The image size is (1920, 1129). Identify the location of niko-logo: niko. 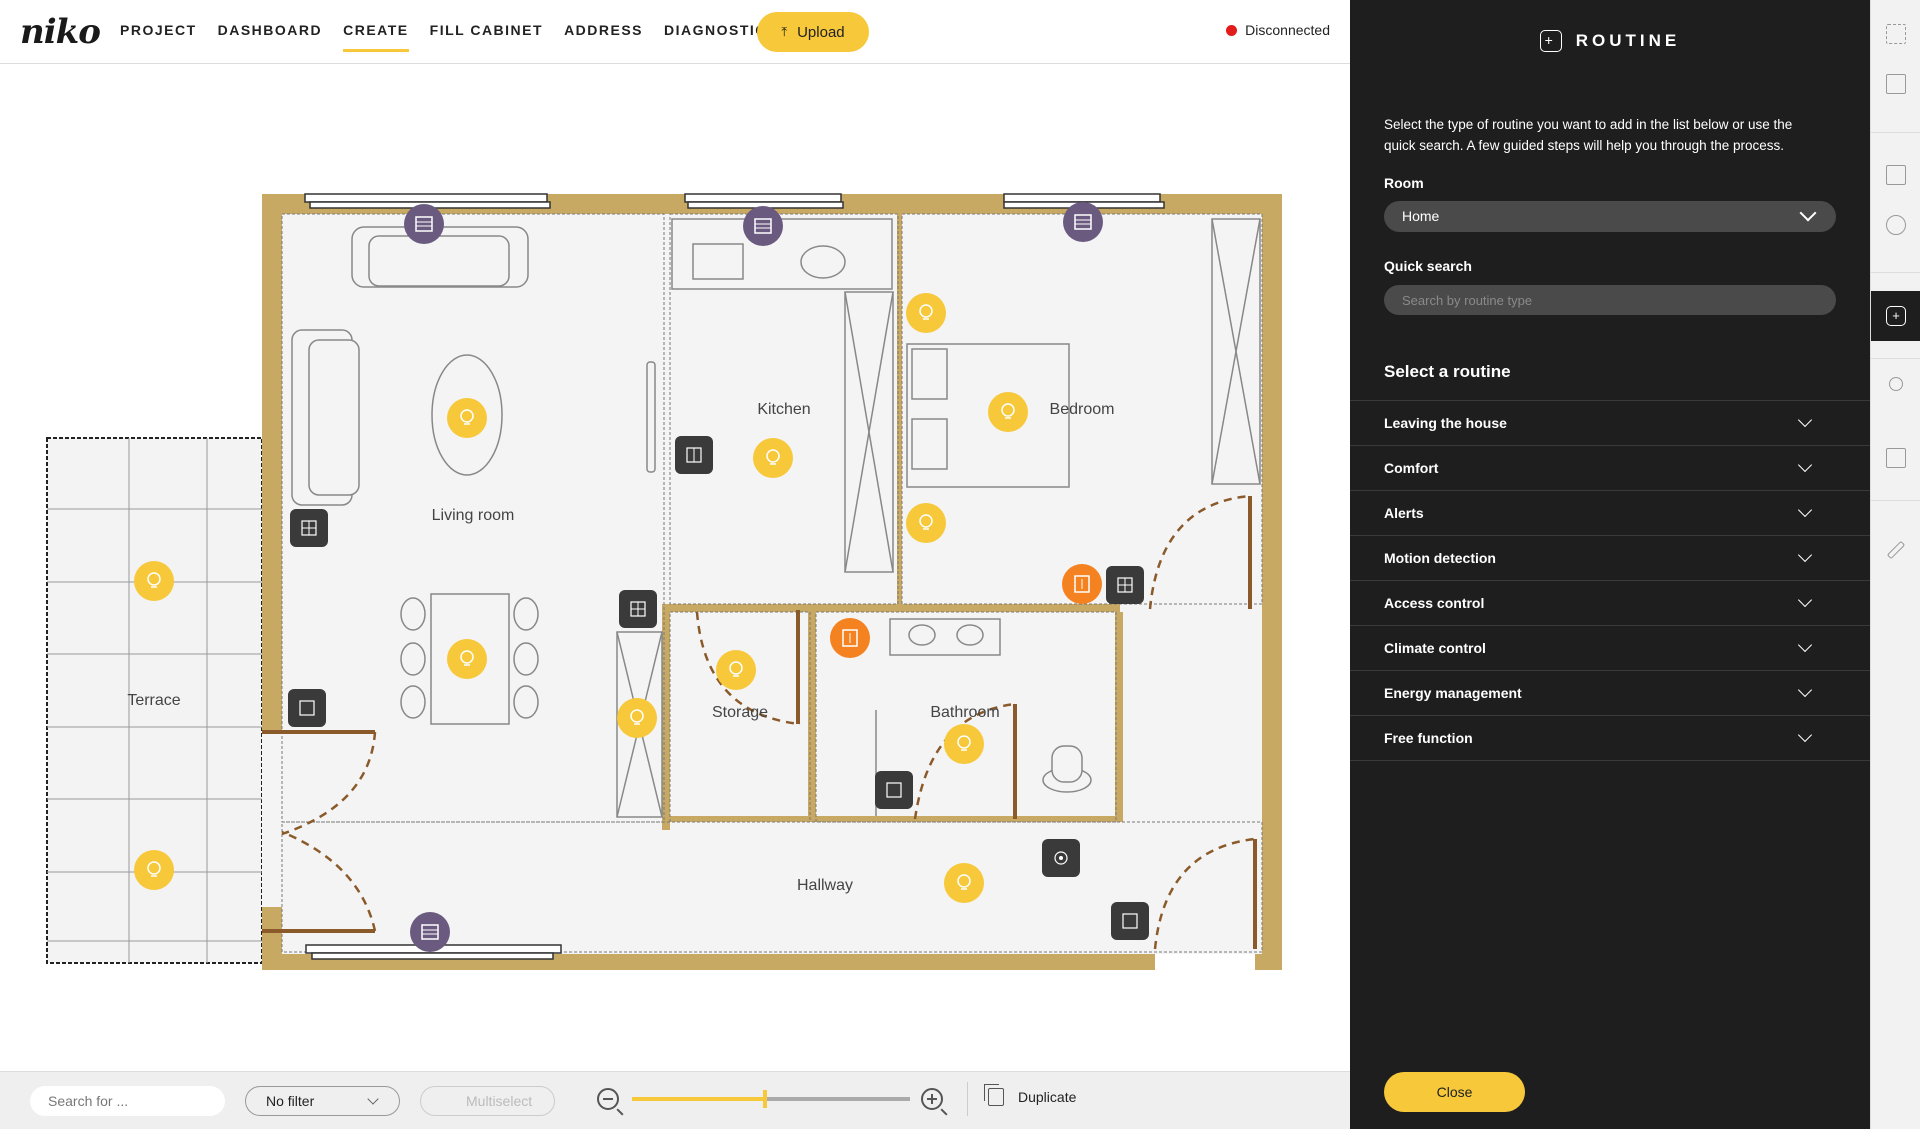
(60, 32).